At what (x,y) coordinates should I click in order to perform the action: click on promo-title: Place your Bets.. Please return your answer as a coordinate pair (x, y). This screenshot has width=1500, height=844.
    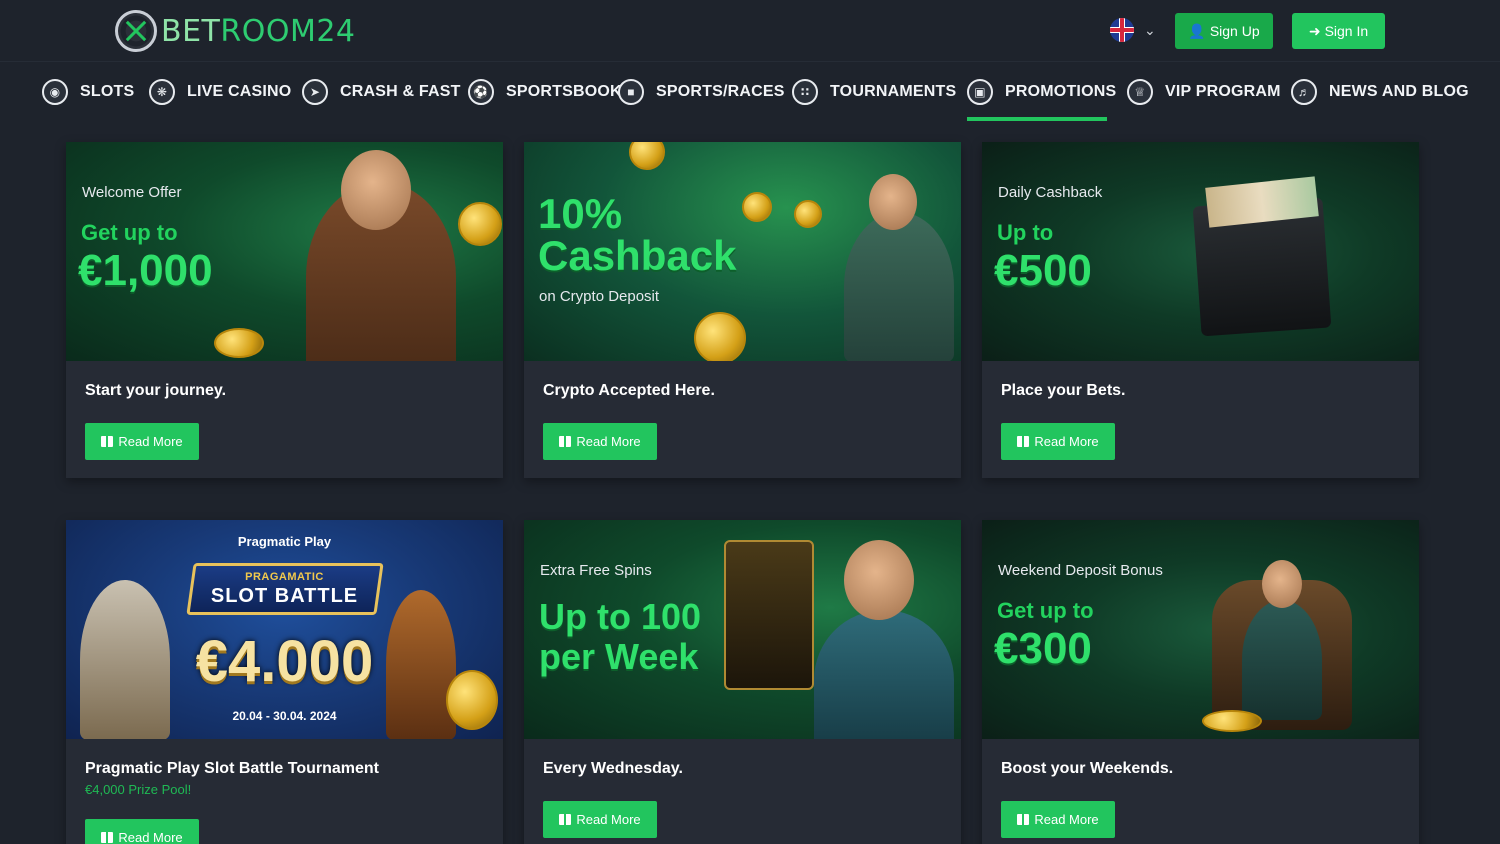
    Looking at the image, I should click on (1063, 390).